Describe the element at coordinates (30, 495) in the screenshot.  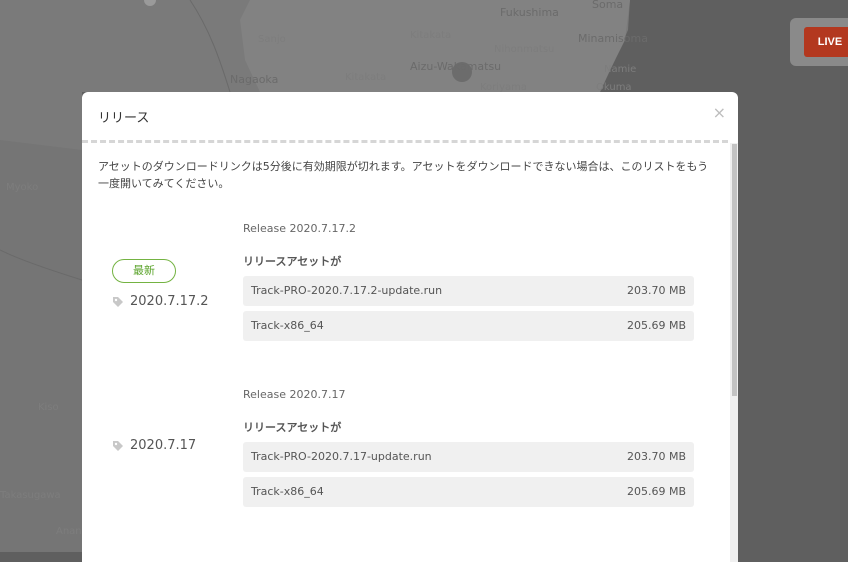
I see `map-label: Takasugawa` at that location.